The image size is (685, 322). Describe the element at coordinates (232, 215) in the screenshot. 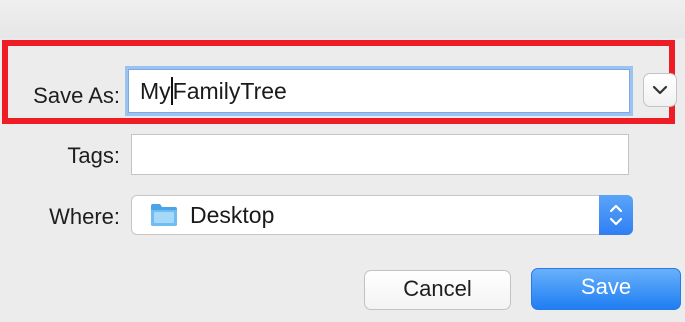

I see `where-selected-value: Desktop` at that location.